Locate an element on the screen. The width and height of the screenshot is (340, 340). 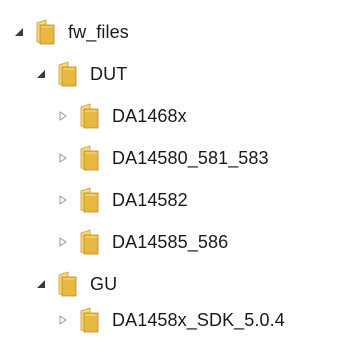
tree-item-label: DA14582 is located at coordinates (150, 199).